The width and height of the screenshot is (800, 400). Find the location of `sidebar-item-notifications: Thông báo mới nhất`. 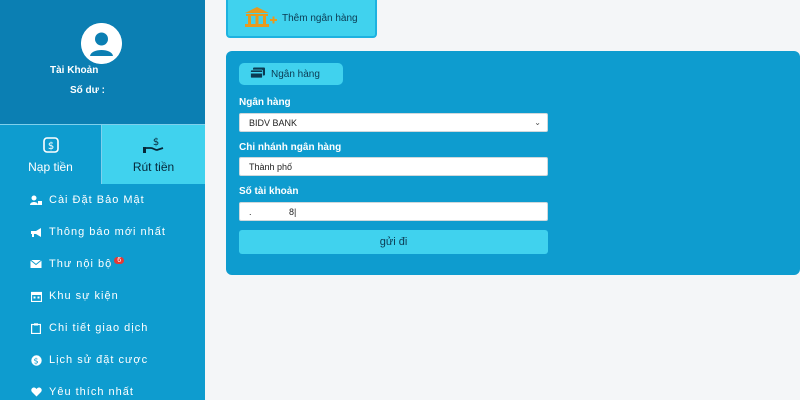

sidebar-item-notifications: Thông báo mới nhất is located at coordinates (102, 232).